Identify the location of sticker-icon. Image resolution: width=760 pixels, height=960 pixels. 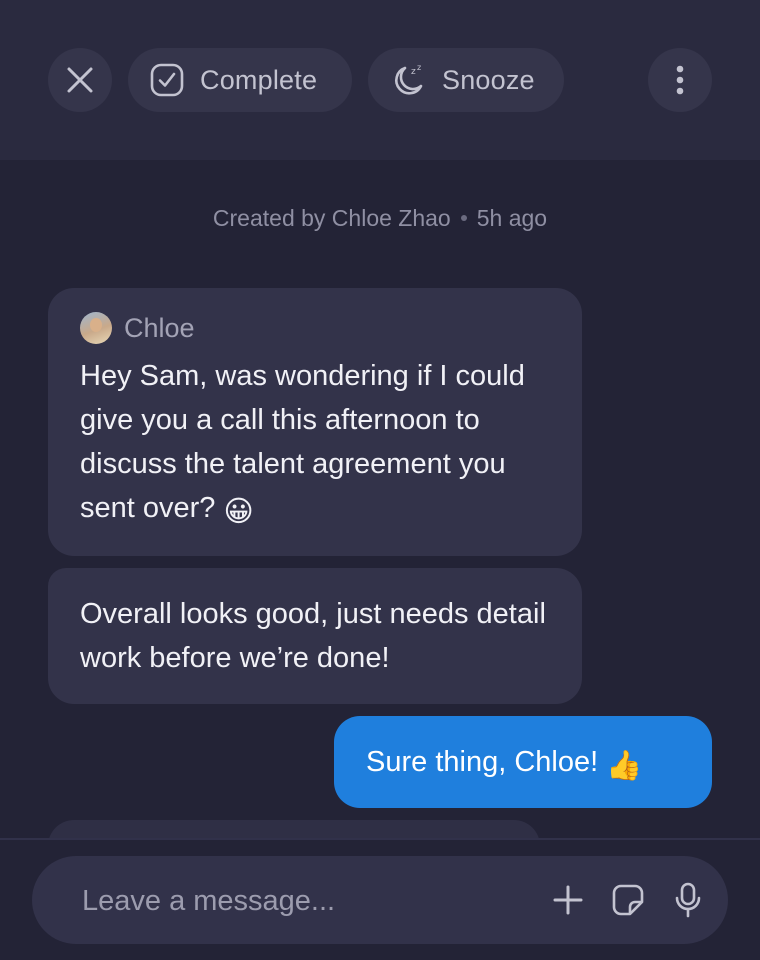
(628, 900).